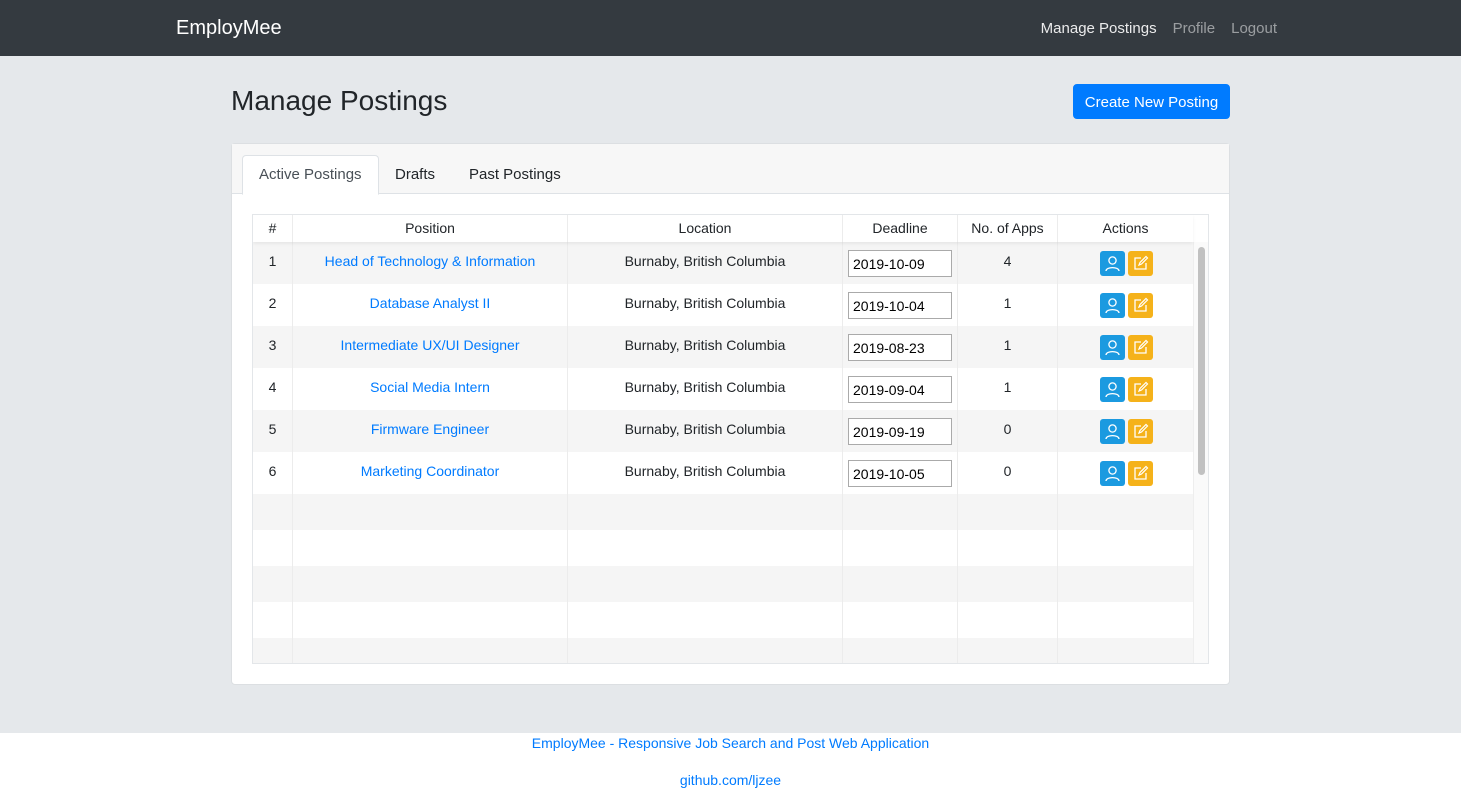  What do you see at coordinates (1151, 101) in the screenshot?
I see `create-posting-button: Create New Posting` at bounding box center [1151, 101].